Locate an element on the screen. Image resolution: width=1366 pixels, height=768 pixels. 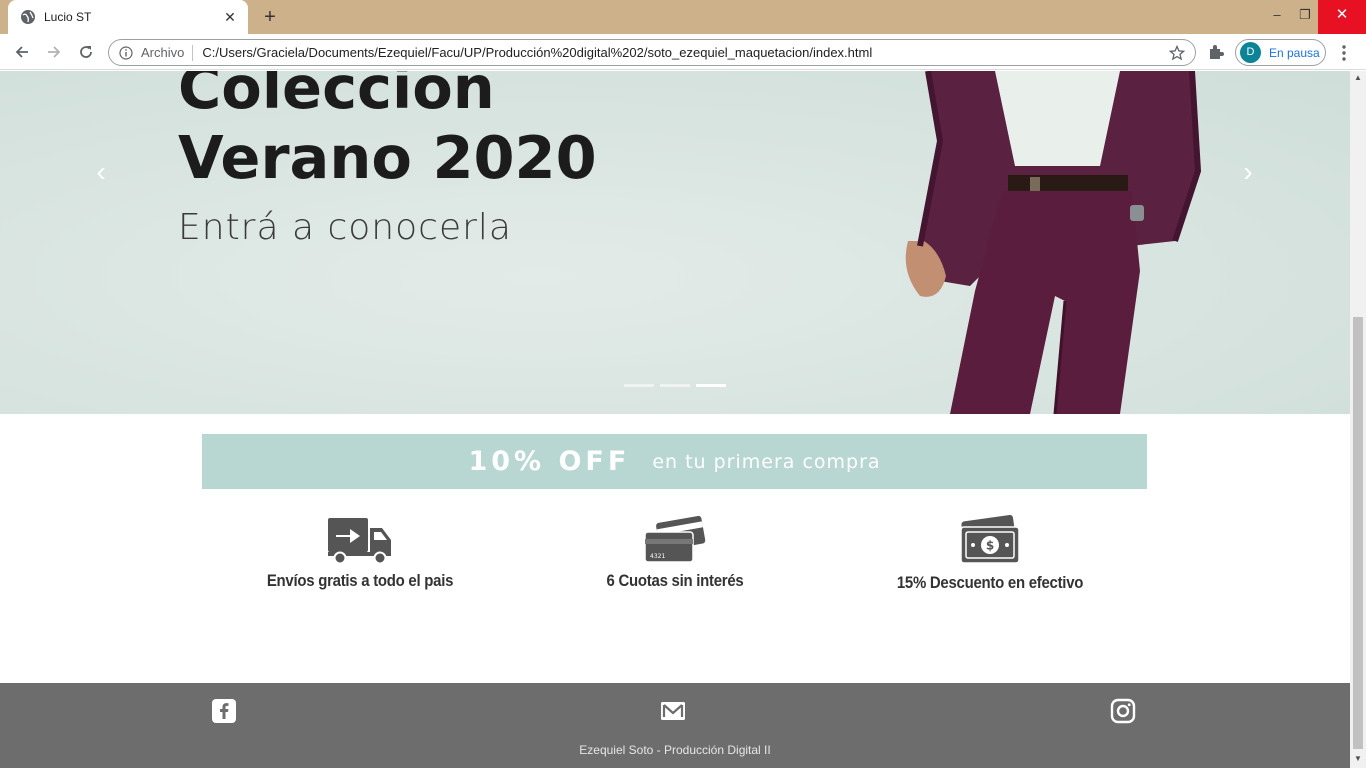
star-icon is located at coordinates (1177, 52).